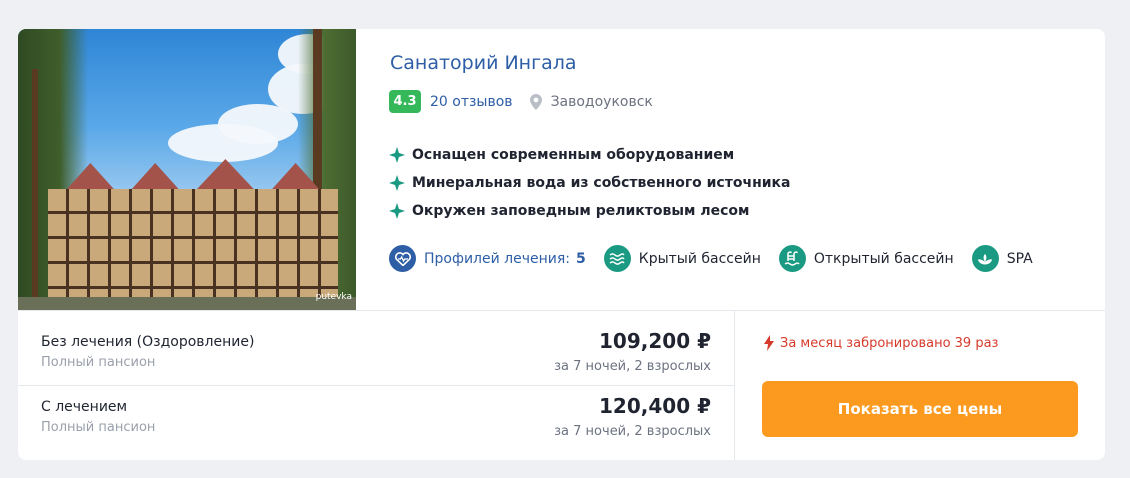 The width and height of the screenshot is (1130, 478). Describe the element at coordinates (792, 258) in the screenshot. I see `pool-ladder-icon` at that location.